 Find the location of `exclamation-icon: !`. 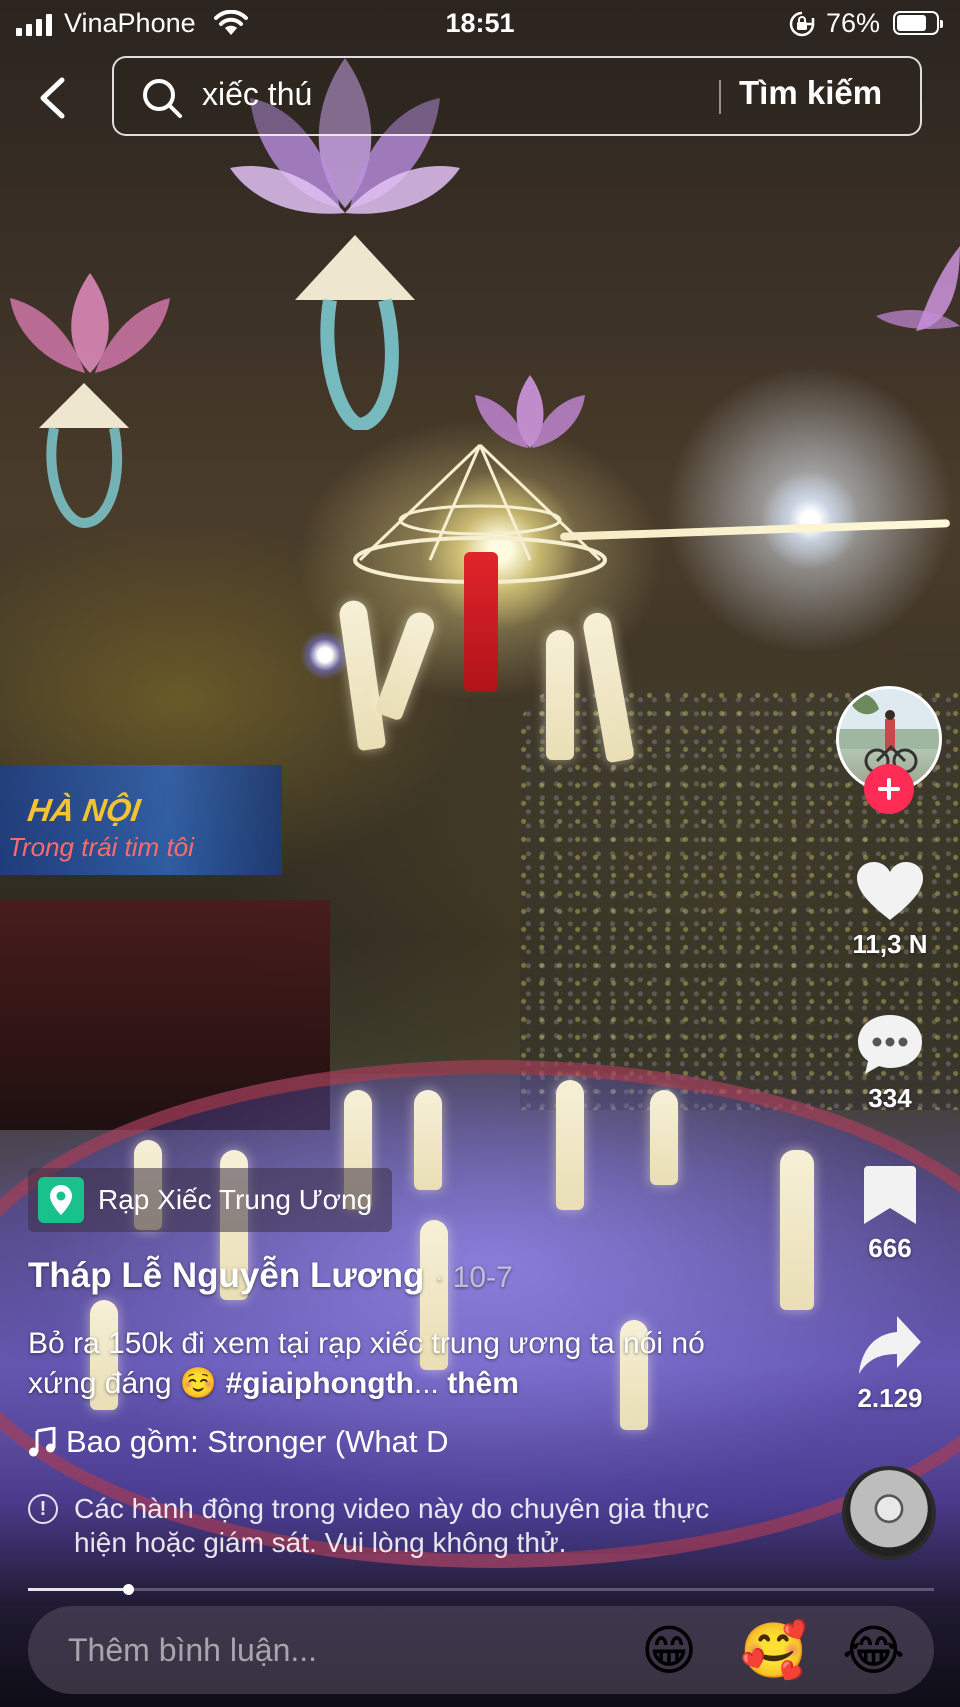

exclamation-icon: ! is located at coordinates (43, 1509).